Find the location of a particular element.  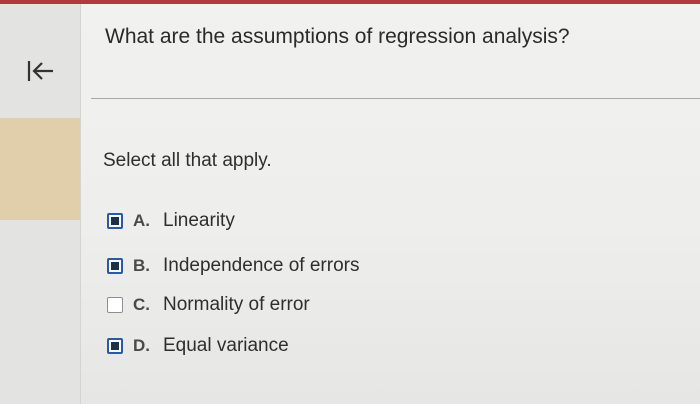

checkbox-d is located at coordinates (115, 346).